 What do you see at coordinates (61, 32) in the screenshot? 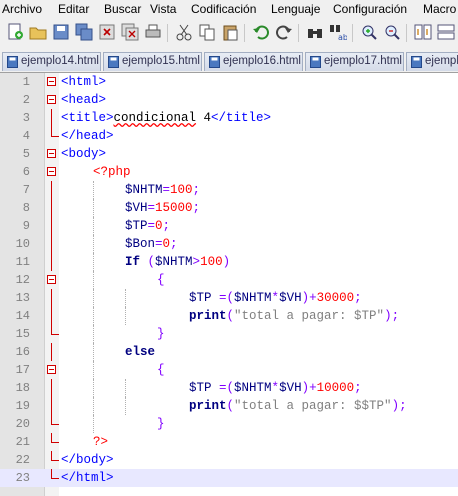
I see `save-icon` at bounding box center [61, 32].